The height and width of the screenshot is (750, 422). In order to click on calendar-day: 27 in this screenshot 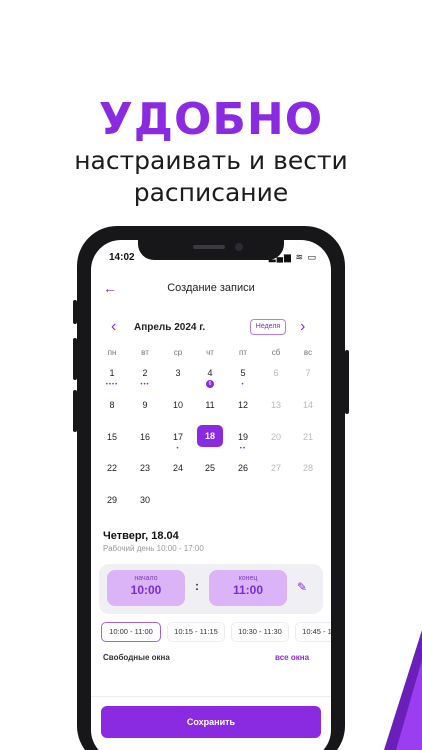, I will do `click(276, 468)`.